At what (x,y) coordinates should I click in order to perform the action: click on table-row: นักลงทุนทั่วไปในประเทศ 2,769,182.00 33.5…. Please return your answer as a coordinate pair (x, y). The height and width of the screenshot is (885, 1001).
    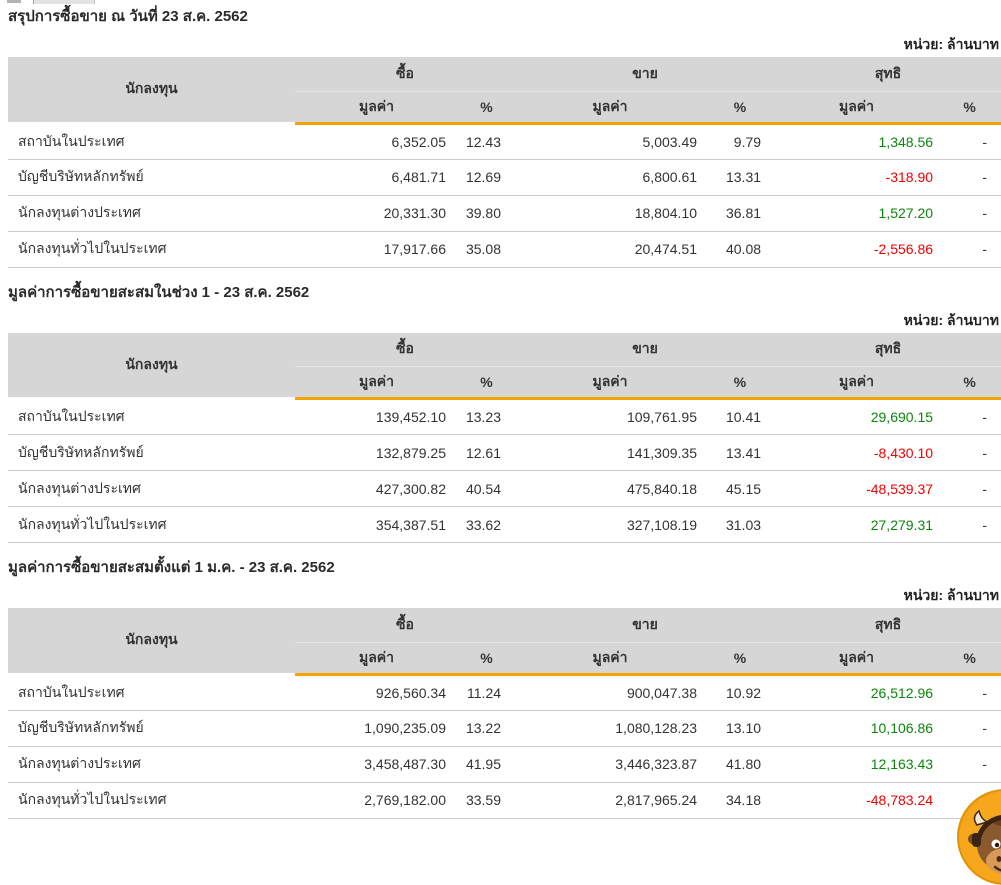
    Looking at the image, I should click on (504, 800).